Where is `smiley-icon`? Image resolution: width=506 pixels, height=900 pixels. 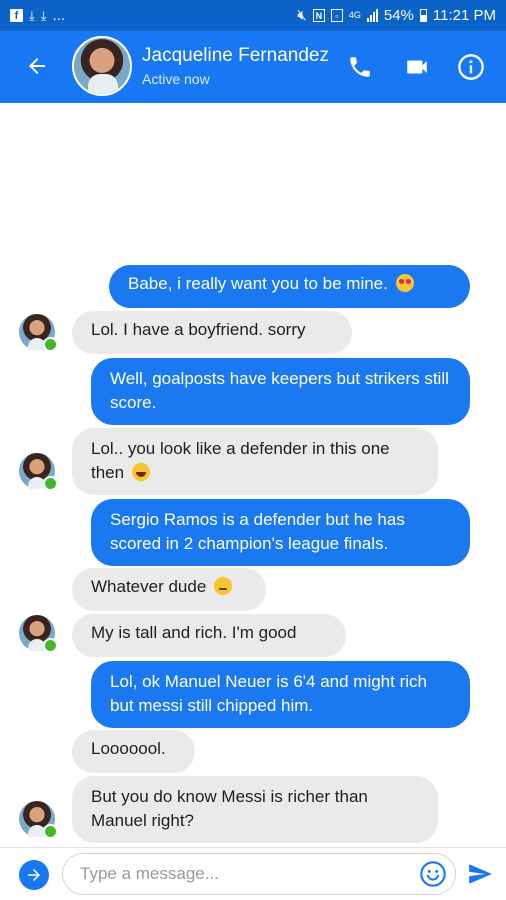
smiley-icon is located at coordinates (433, 874).